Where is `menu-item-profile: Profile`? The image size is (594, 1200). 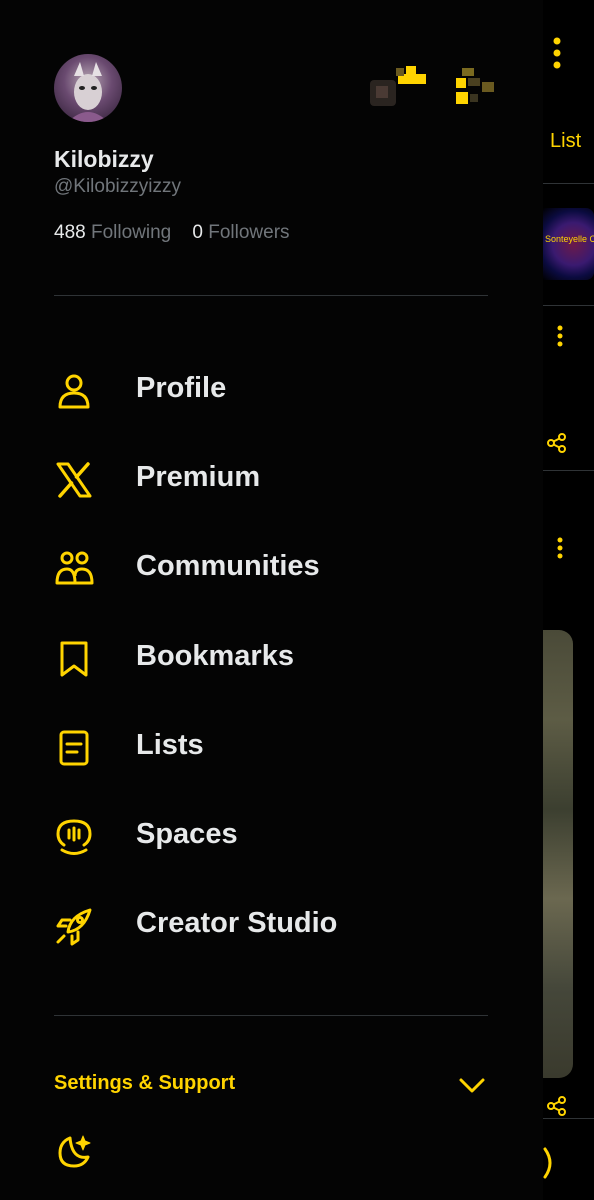
menu-item-profile: Profile is located at coordinates (271, 389).